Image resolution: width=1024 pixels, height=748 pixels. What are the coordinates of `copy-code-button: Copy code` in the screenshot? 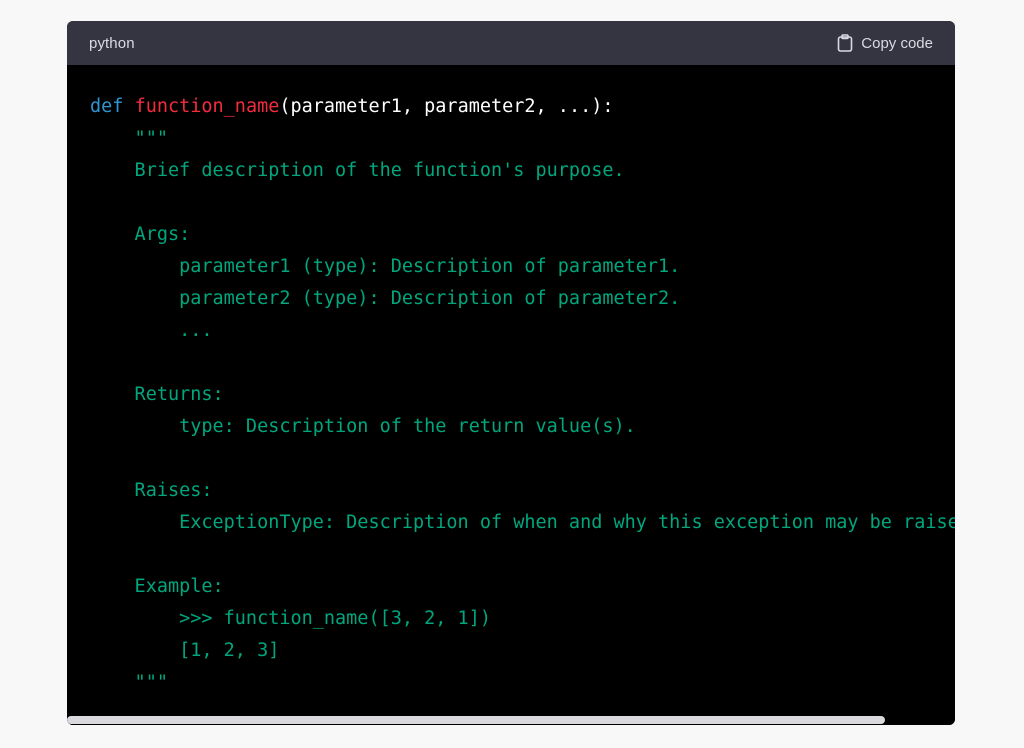 It's located at (885, 43).